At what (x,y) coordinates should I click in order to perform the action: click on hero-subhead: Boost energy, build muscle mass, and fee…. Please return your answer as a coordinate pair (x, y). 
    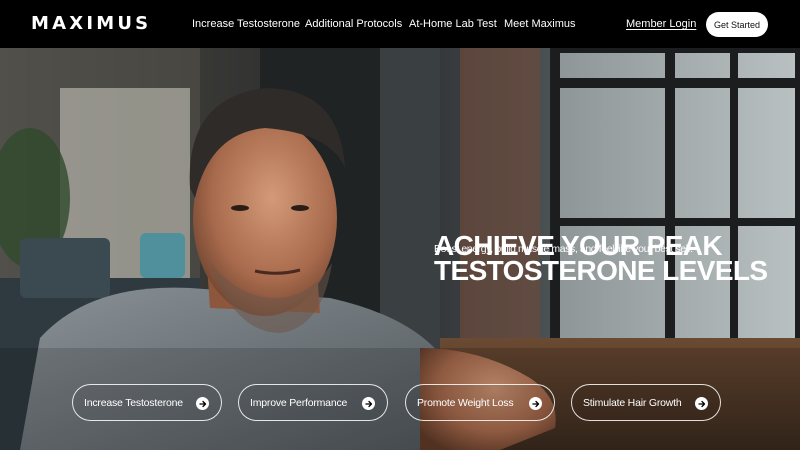
    Looking at the image, I should click on (563, 249).